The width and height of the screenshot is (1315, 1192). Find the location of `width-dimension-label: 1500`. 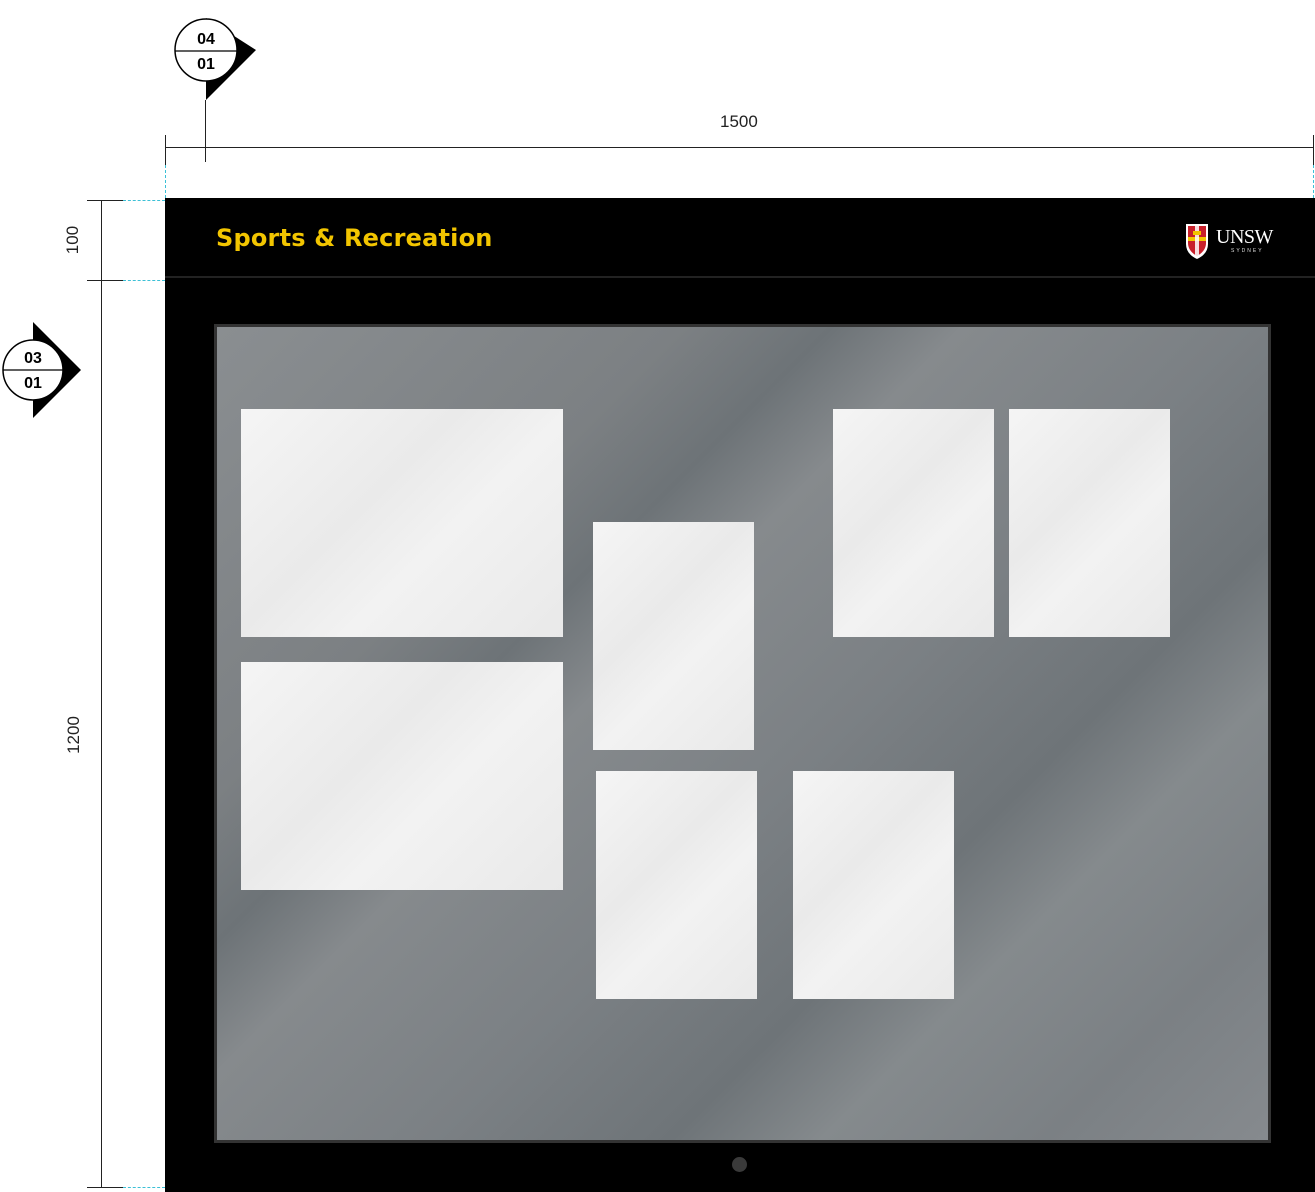

width-dimension-label: 1500 is located at coordinates (739, 121).